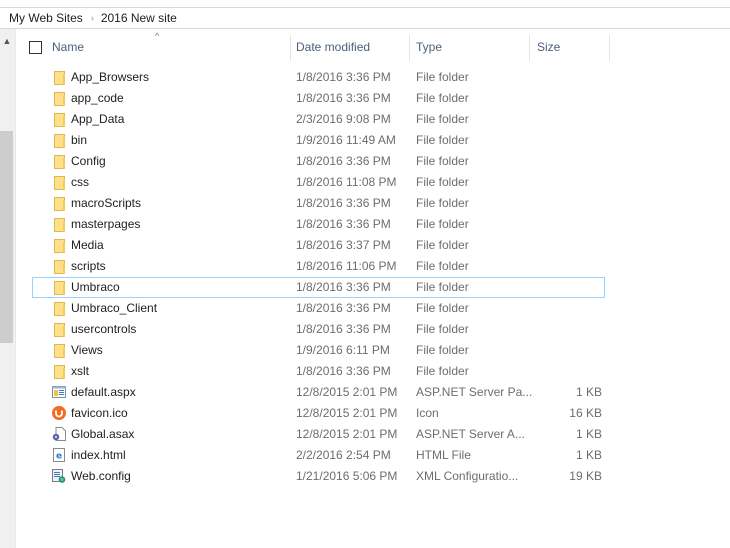  What do you see at coordinates (92, 18) in the screenshot?
I see `breadcrumb-chevron-icon: ›` at bounding box center [92, 18].